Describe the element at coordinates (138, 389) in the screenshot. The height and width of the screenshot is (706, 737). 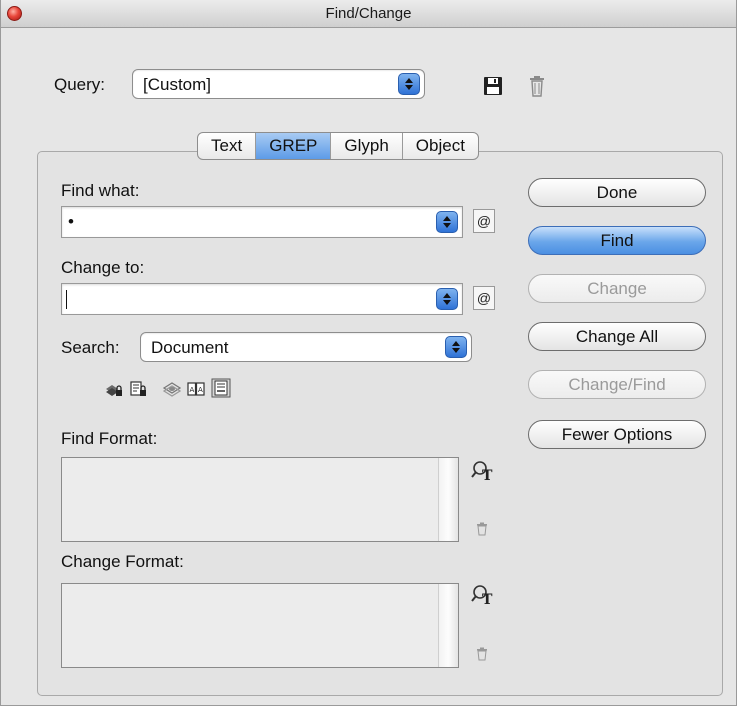
I see `locked-stories-icon` at that location.